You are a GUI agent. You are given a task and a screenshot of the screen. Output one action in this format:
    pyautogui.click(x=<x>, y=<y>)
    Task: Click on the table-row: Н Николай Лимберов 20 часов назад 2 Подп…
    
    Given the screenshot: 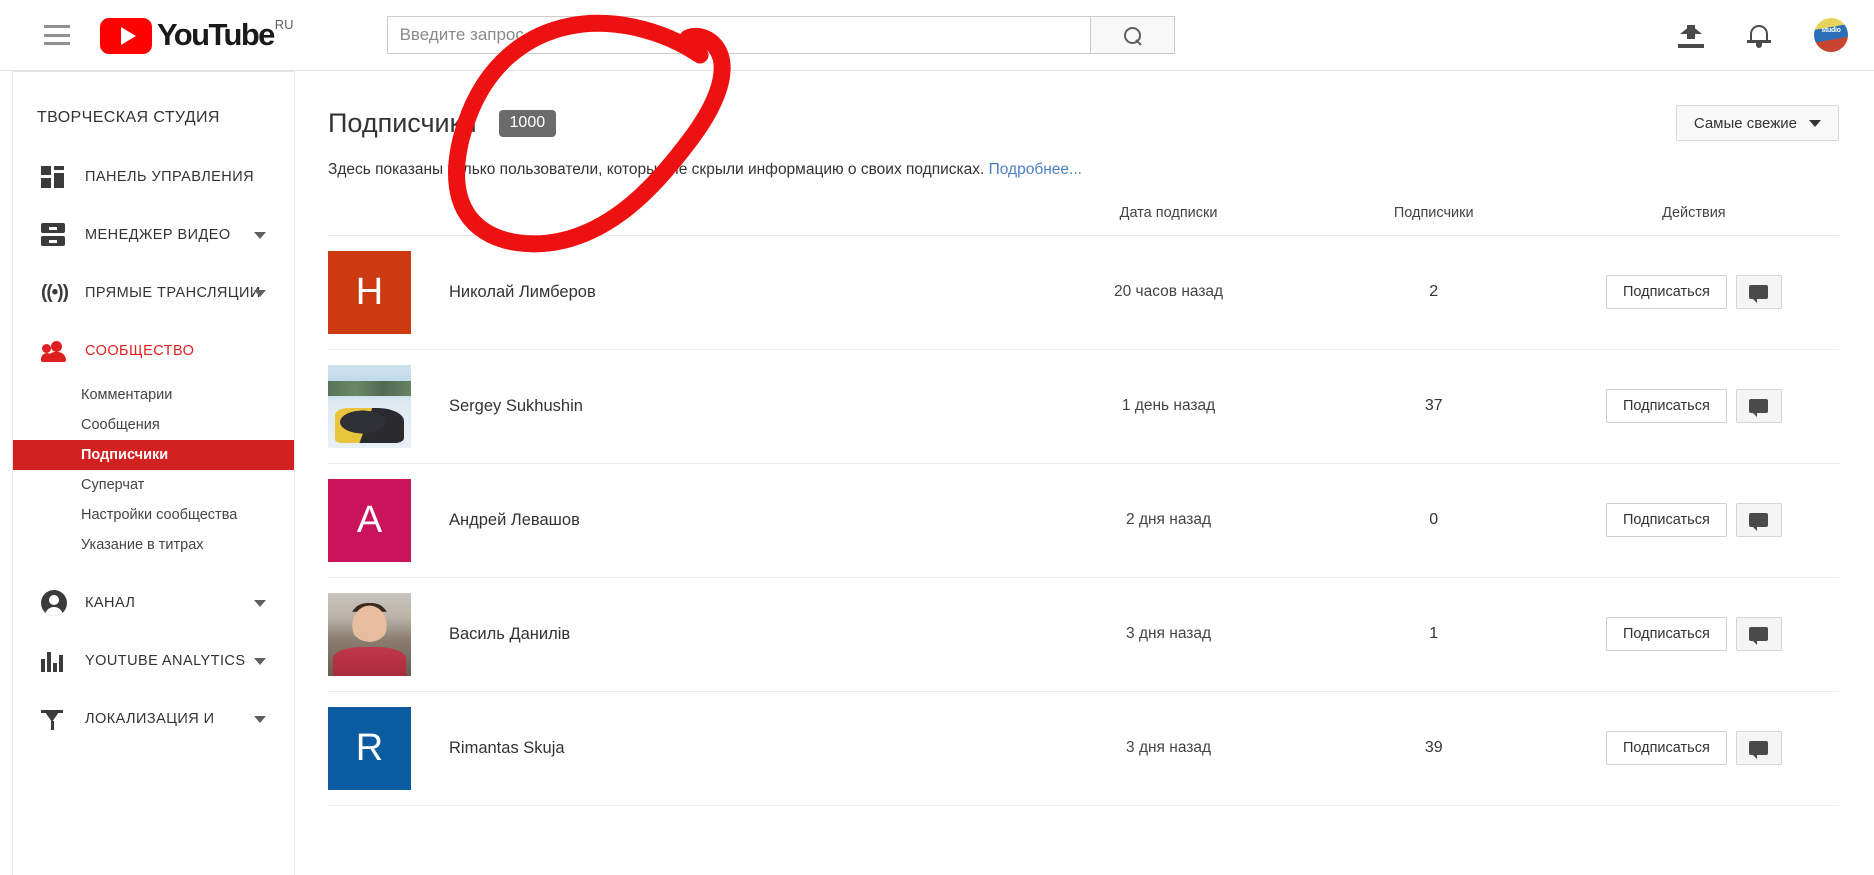 What is the action you would take?
    pyautogui.click(x=1083, y=292)
    